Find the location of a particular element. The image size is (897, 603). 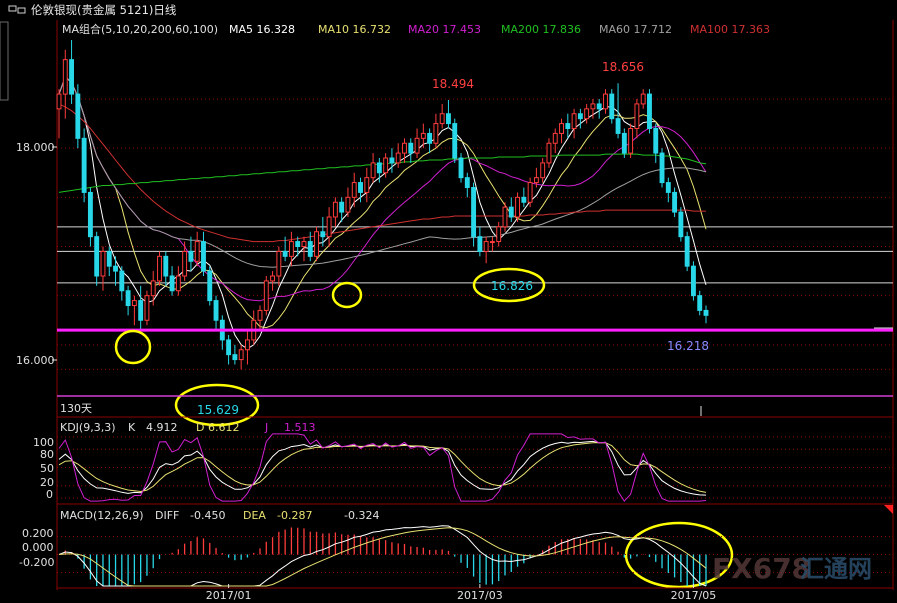

x-tick-label-1: 2017/03 is located at coordinates (480, 595).